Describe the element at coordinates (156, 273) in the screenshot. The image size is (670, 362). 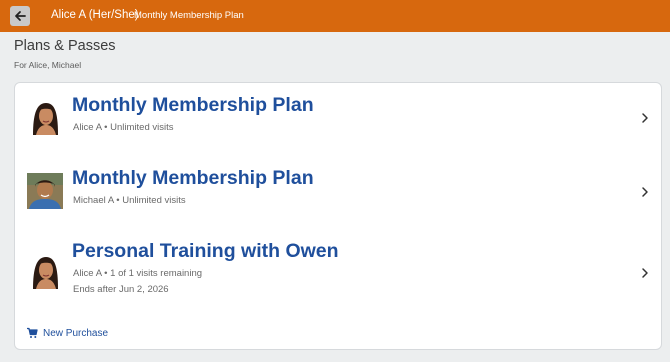
I see `plan-detail: 1 of 1 visits remaining` at that location.